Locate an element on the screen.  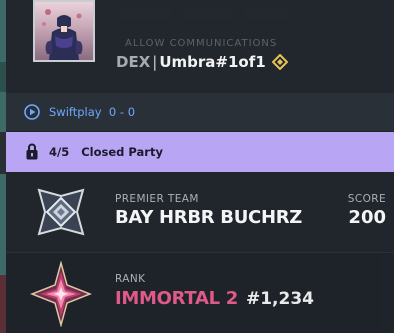
premier-team-label: PREMIER TEAM is located at coordinates (157, 199).